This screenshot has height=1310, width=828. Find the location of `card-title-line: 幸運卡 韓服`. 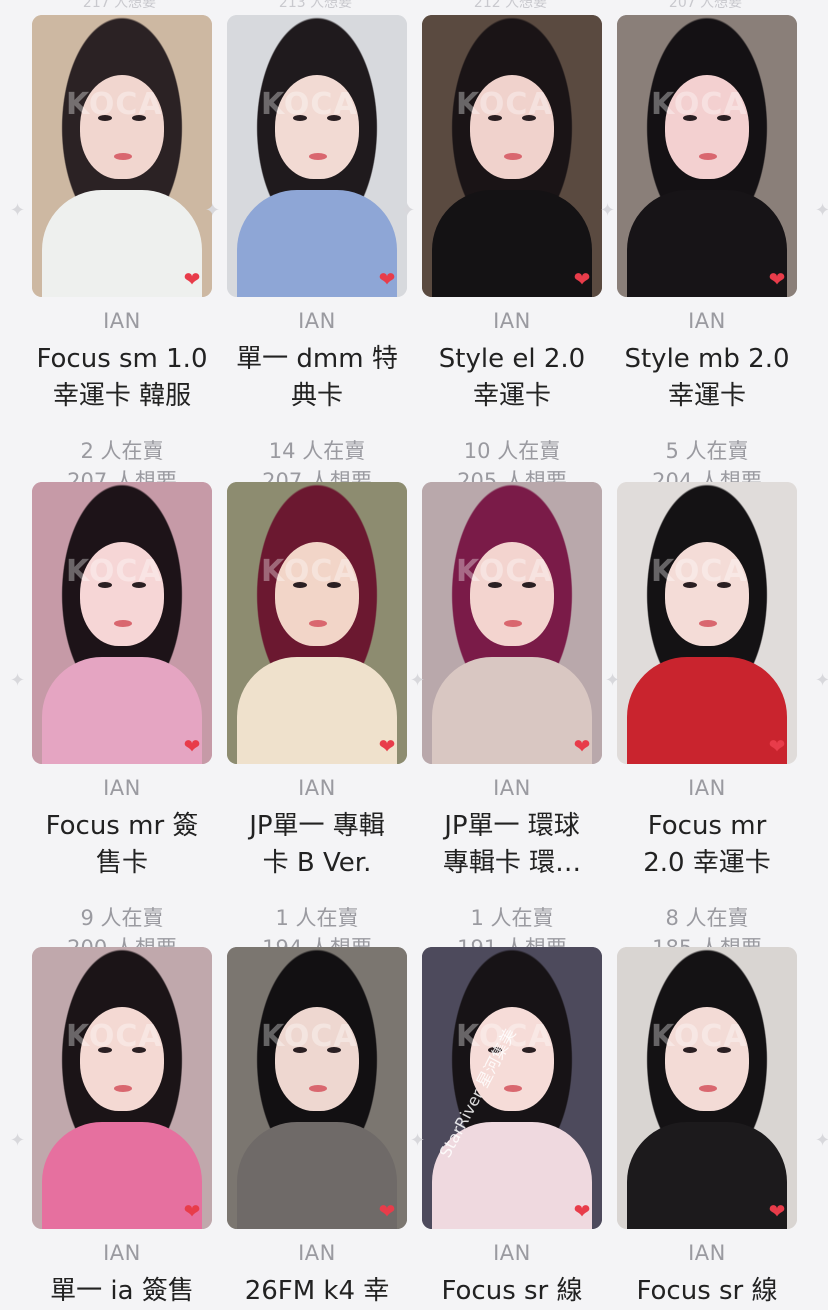

card-title-line: 幸運卡 韓服 is located at coordinates (122, 396).